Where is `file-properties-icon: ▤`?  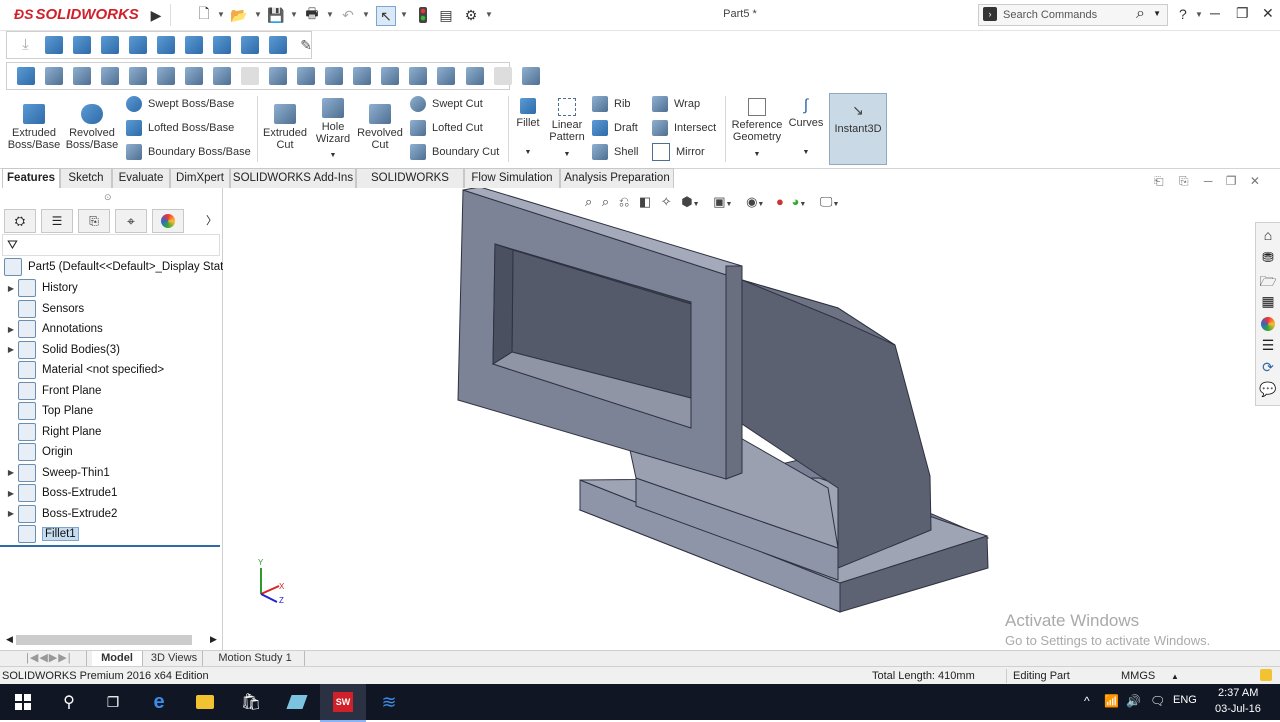
file-properties-icon: ▤ is located at coordinates (446, 15).